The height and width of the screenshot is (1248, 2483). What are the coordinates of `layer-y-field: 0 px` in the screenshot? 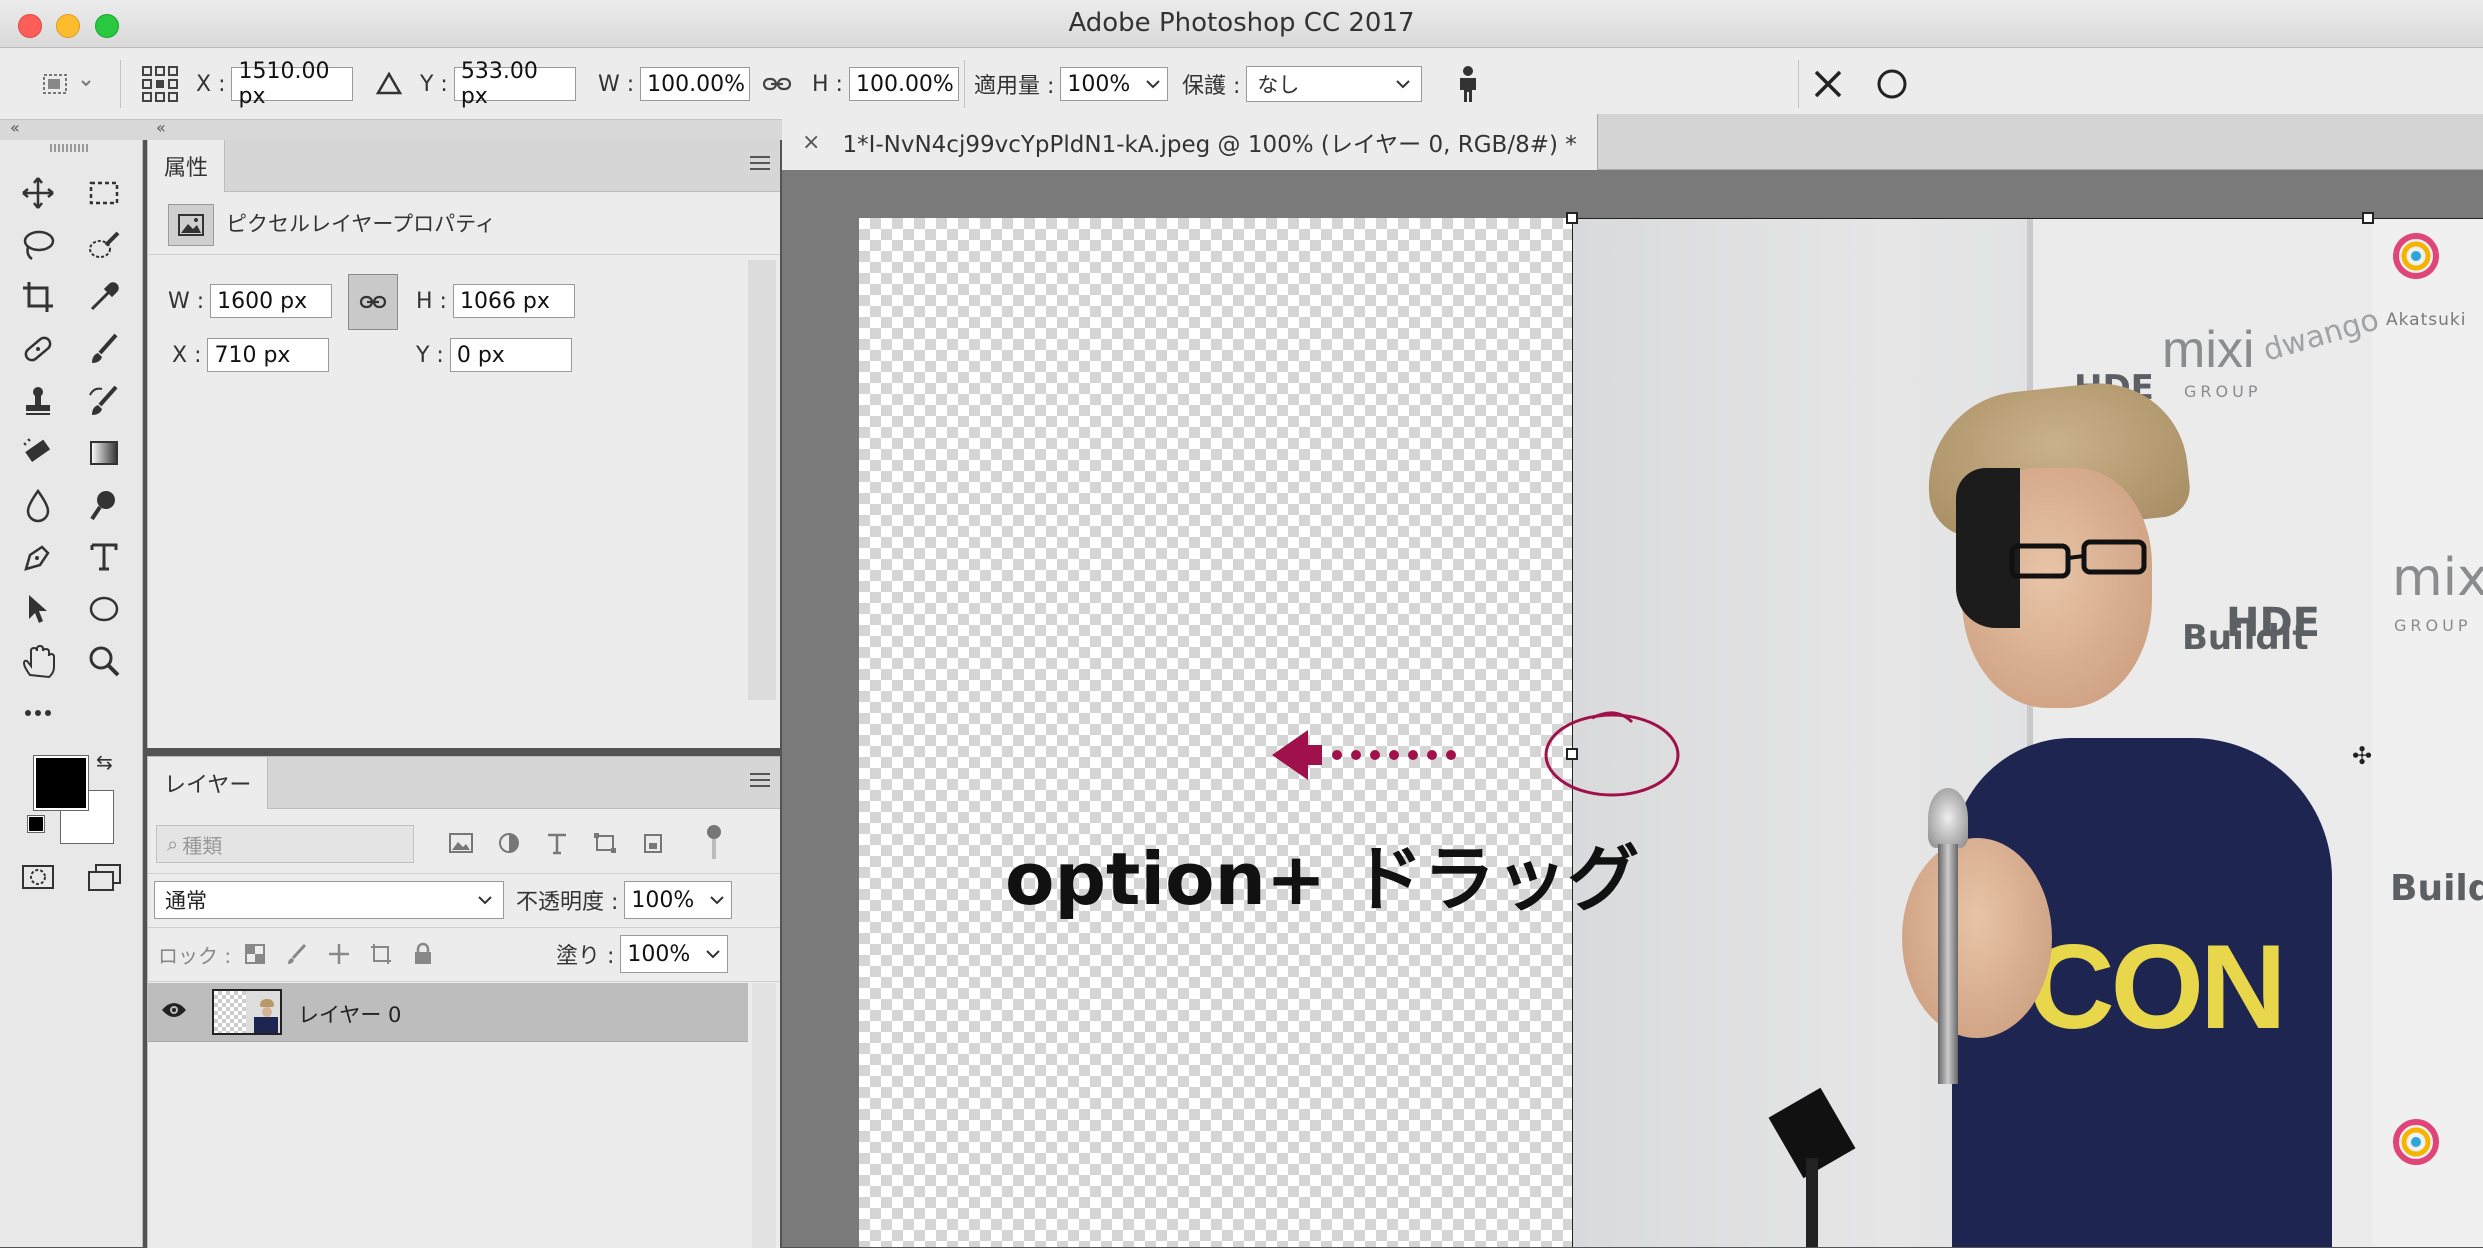 It's located at (510, 355).